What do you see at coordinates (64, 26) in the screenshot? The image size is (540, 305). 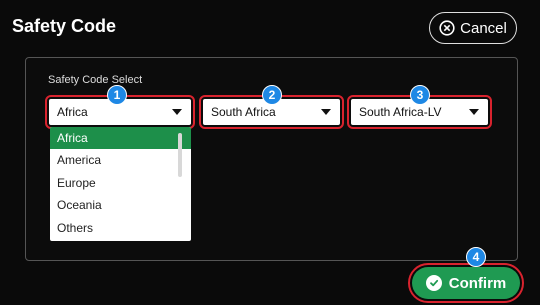 I see `page-title: Safety Code` at bounding box center [64, 26].